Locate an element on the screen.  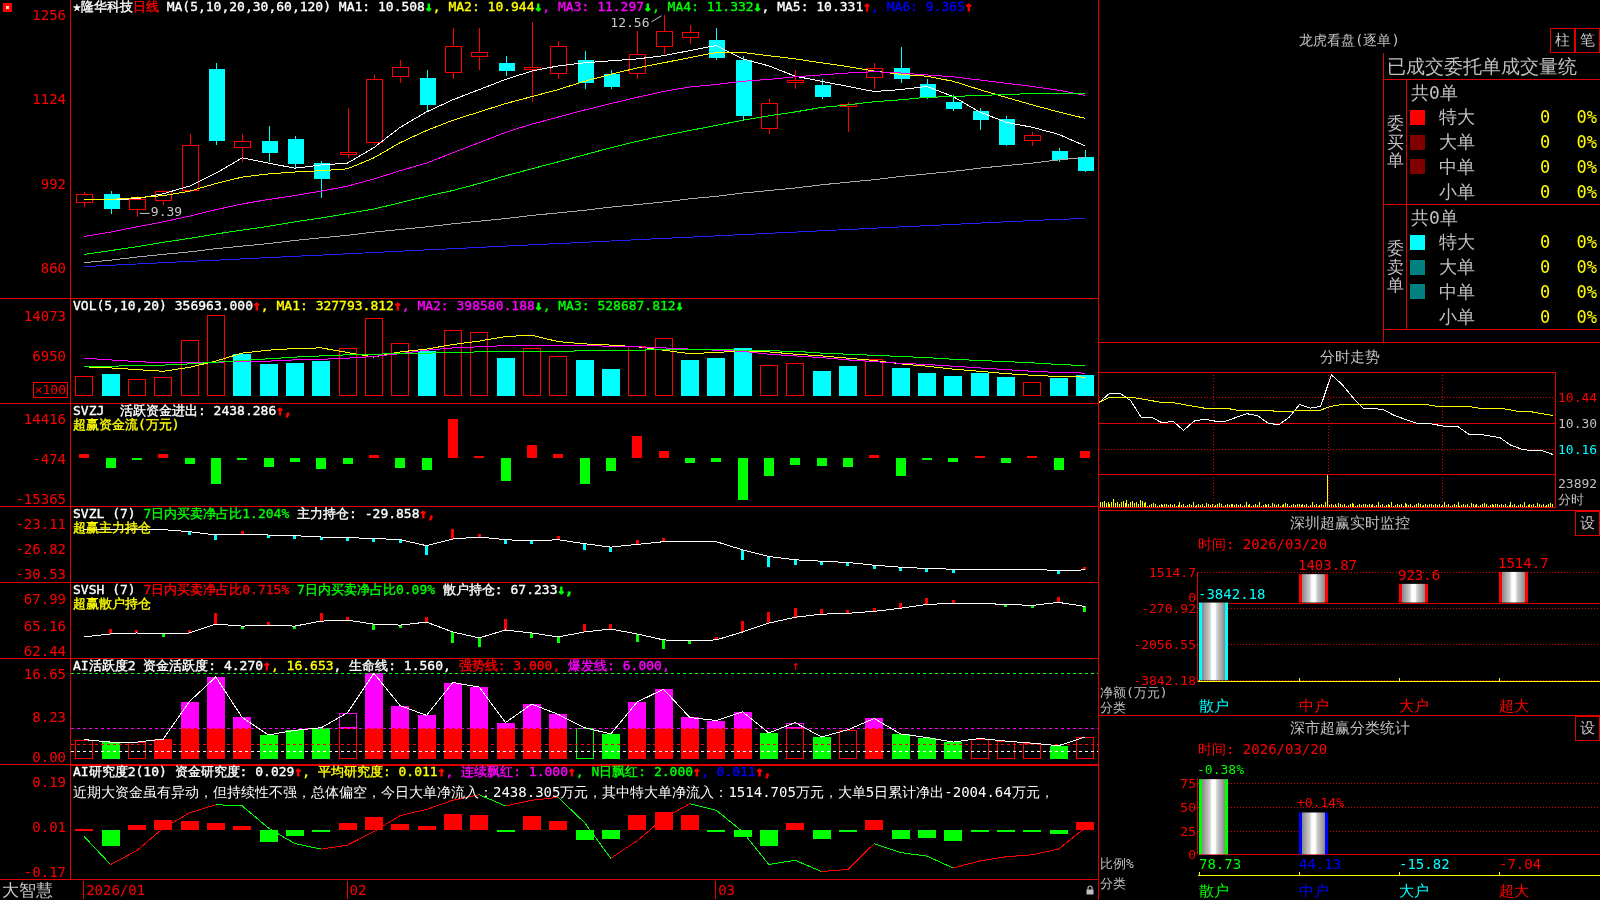
order-total: 共0单 is located at coordinates (1434, 218).